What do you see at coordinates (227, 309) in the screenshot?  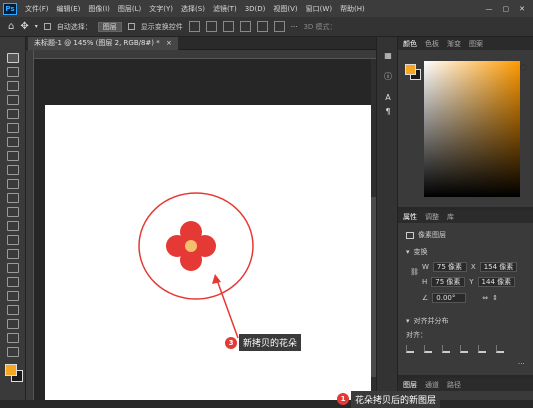 I see `annotation-arrow` at bounding box center [227, 309].